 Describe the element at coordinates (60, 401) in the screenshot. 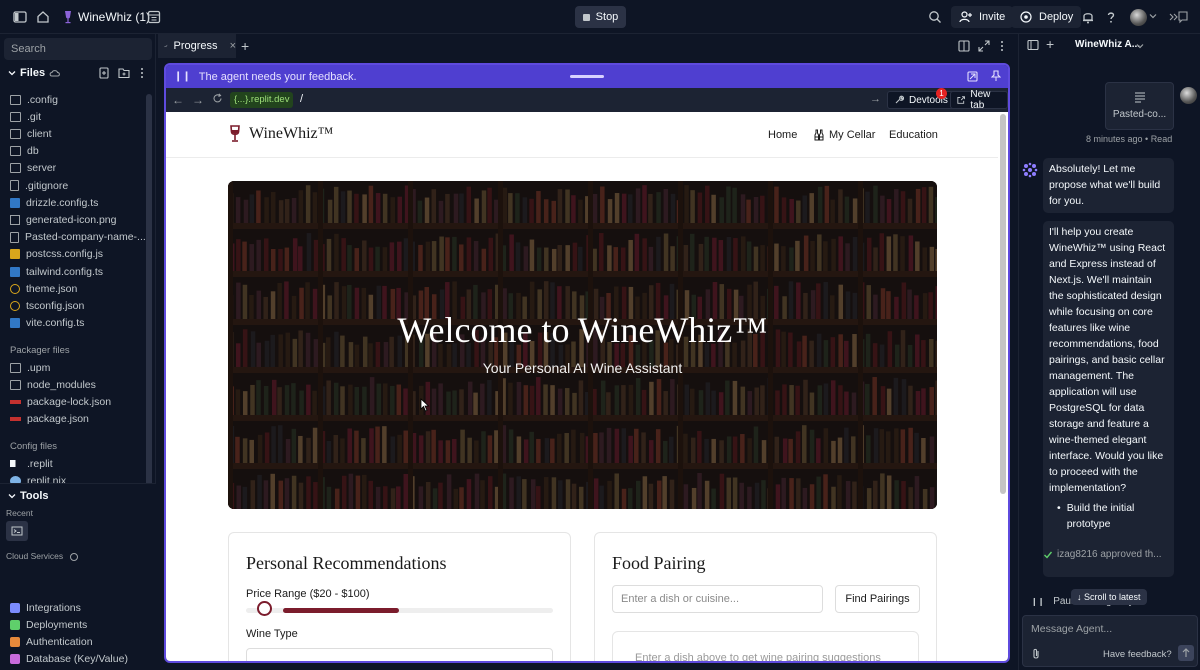

I see `file-tree-item: package-lock.json` at that location.